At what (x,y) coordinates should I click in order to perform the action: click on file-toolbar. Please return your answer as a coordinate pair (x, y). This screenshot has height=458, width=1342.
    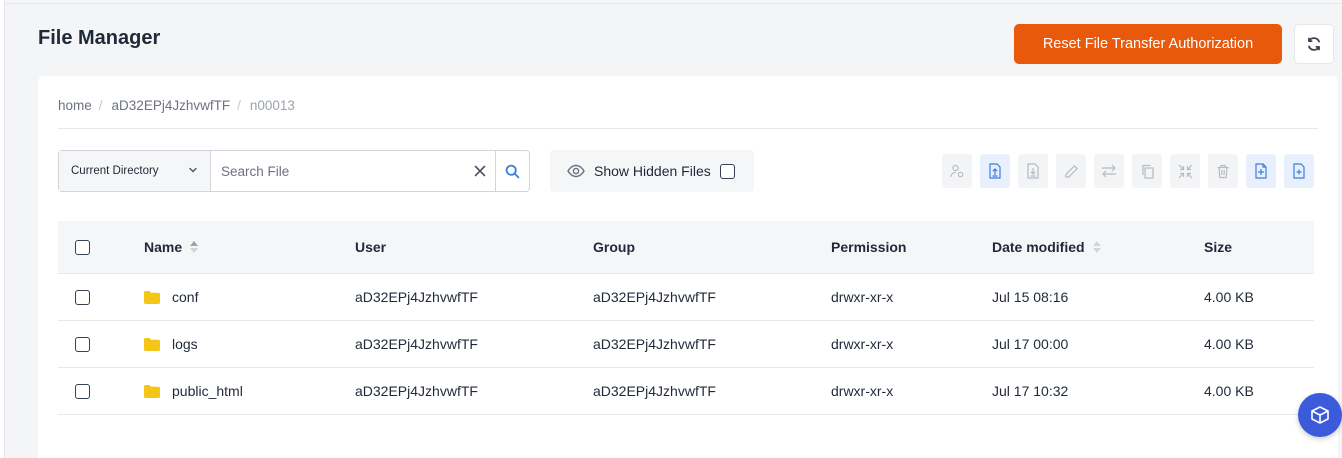
    Looking at the image, I should click on (1128, 171).